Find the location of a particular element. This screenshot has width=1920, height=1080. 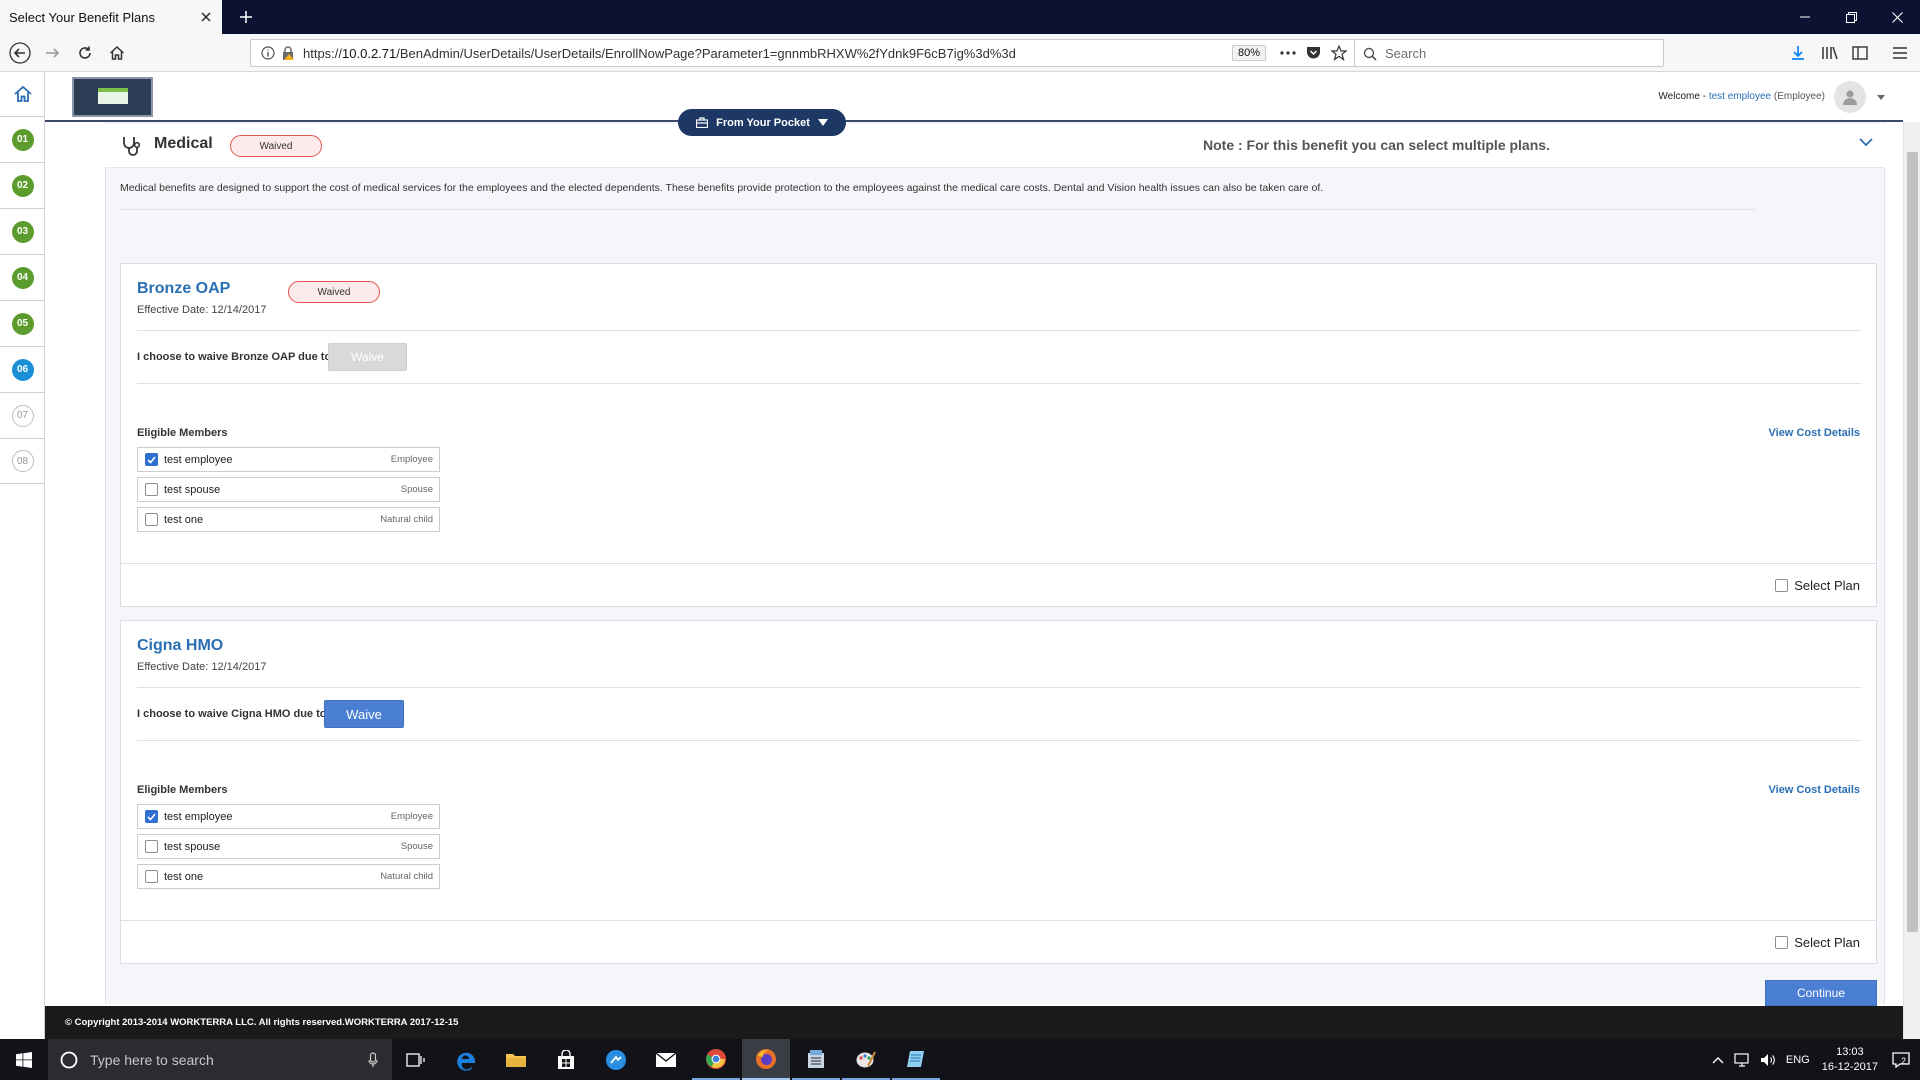

plan-name: Bronze OAP is located at coordinates (183, 289).